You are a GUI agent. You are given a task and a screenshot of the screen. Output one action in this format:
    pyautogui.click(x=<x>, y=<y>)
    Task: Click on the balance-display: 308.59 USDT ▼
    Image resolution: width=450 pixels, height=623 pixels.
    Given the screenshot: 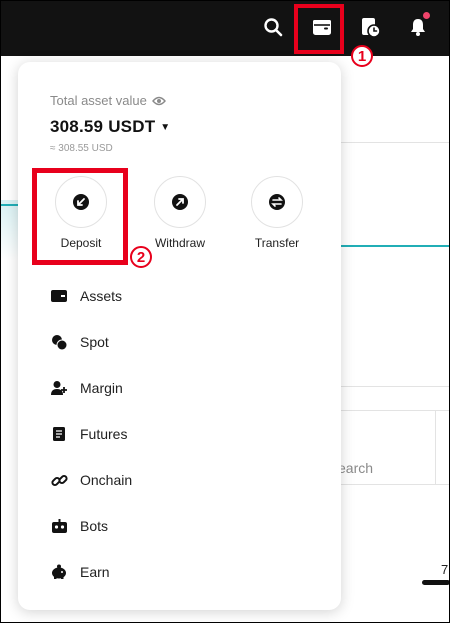 What is the action you would take?
    pyautogui.click(x=110, y=127)
    